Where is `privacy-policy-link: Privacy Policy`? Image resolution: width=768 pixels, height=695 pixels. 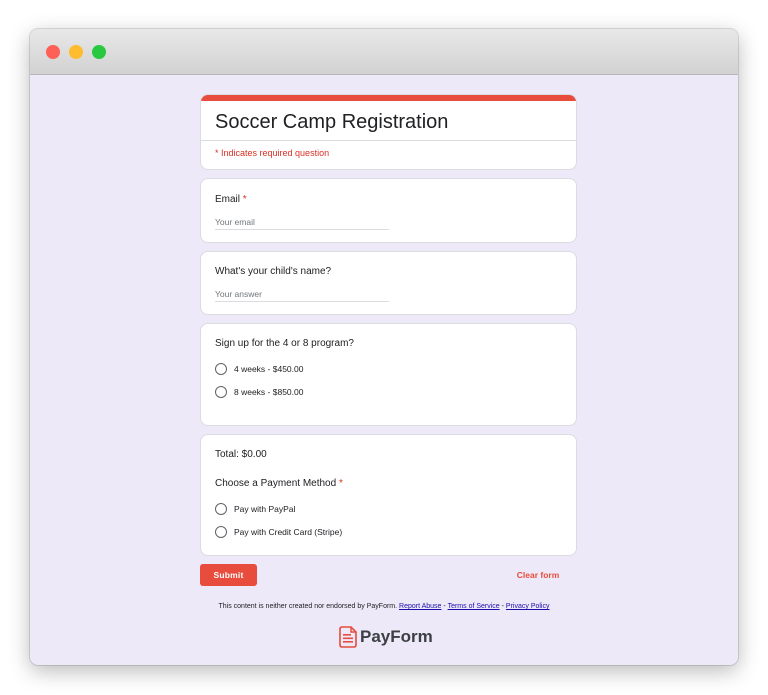 privacy-policy-link: Privacy Policy is located at coordinates (528, 606).